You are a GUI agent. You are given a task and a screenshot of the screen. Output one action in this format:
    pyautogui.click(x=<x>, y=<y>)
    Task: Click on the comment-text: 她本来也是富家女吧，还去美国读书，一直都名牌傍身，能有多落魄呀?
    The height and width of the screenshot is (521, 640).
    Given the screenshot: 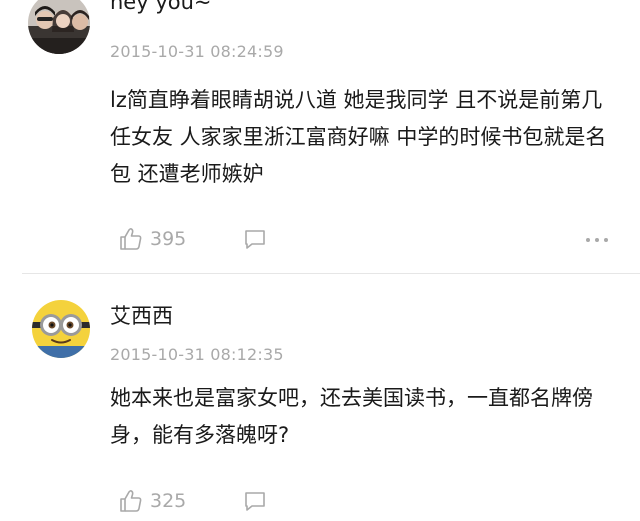 What is the action you would take?
    pyautogui.click(x=351, y=416)
    